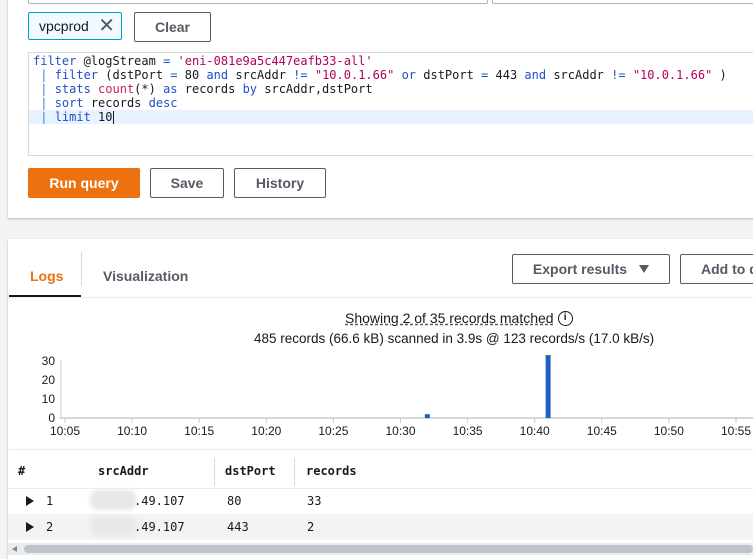 This screenshot has width=753, height=559. What do you see at coordinates (170, 89) in the screenshot?
I see `query-token: as` at bounding box center [170, 89].